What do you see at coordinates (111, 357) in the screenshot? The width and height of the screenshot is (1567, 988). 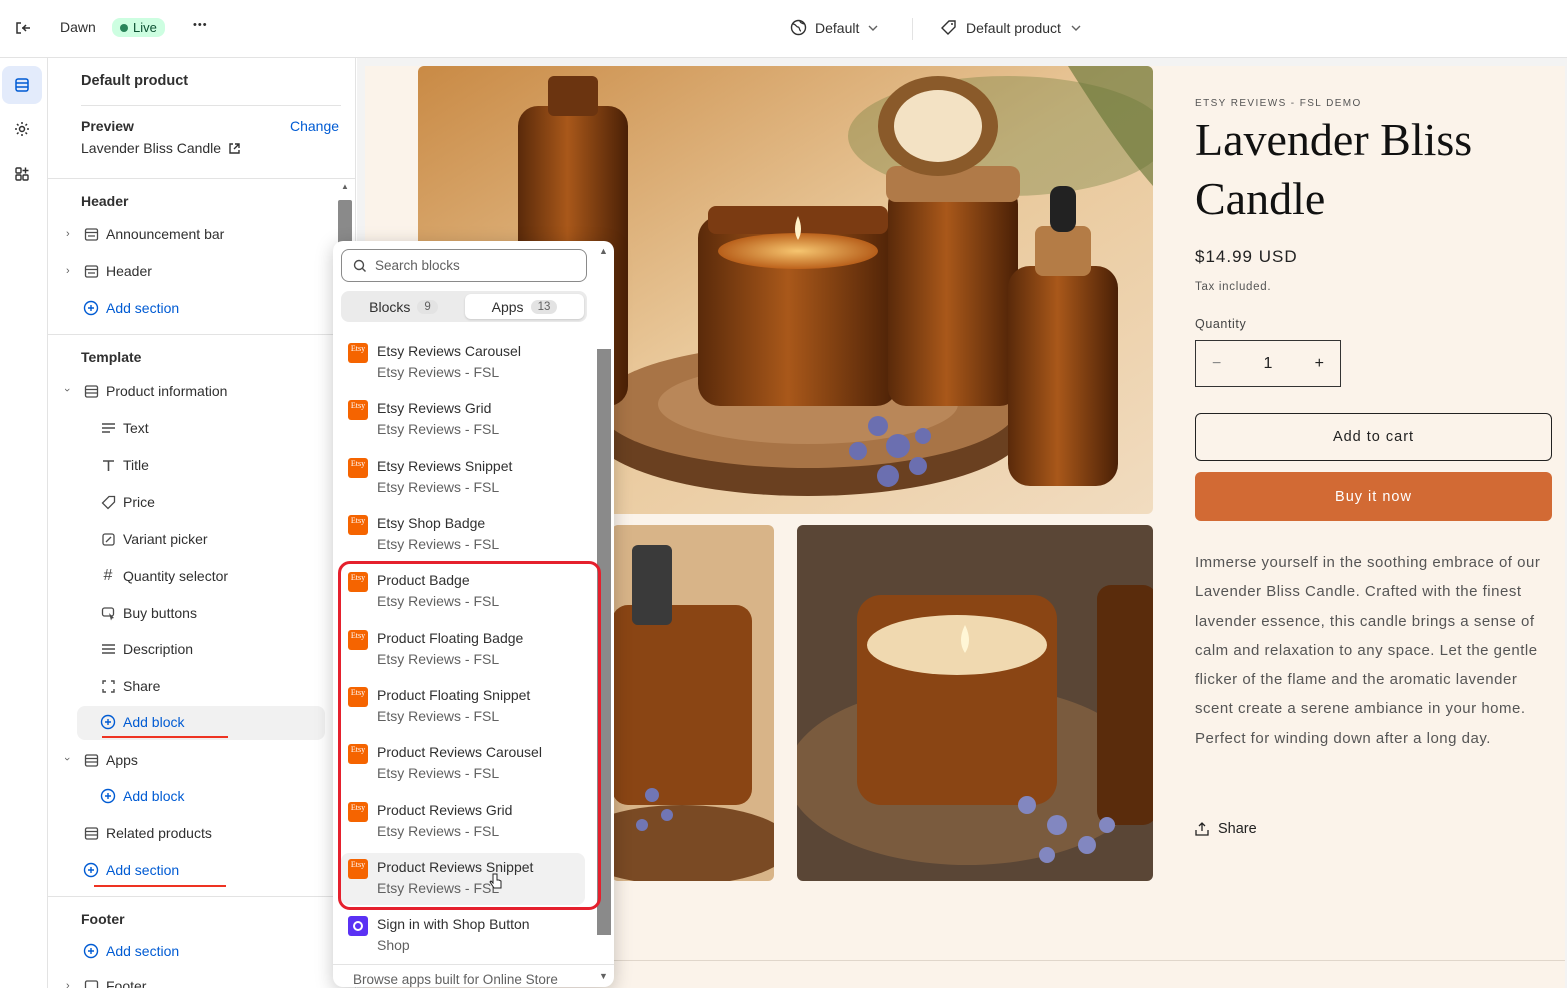 I see `template-group-label: Template` at bounding box center [111, 357].